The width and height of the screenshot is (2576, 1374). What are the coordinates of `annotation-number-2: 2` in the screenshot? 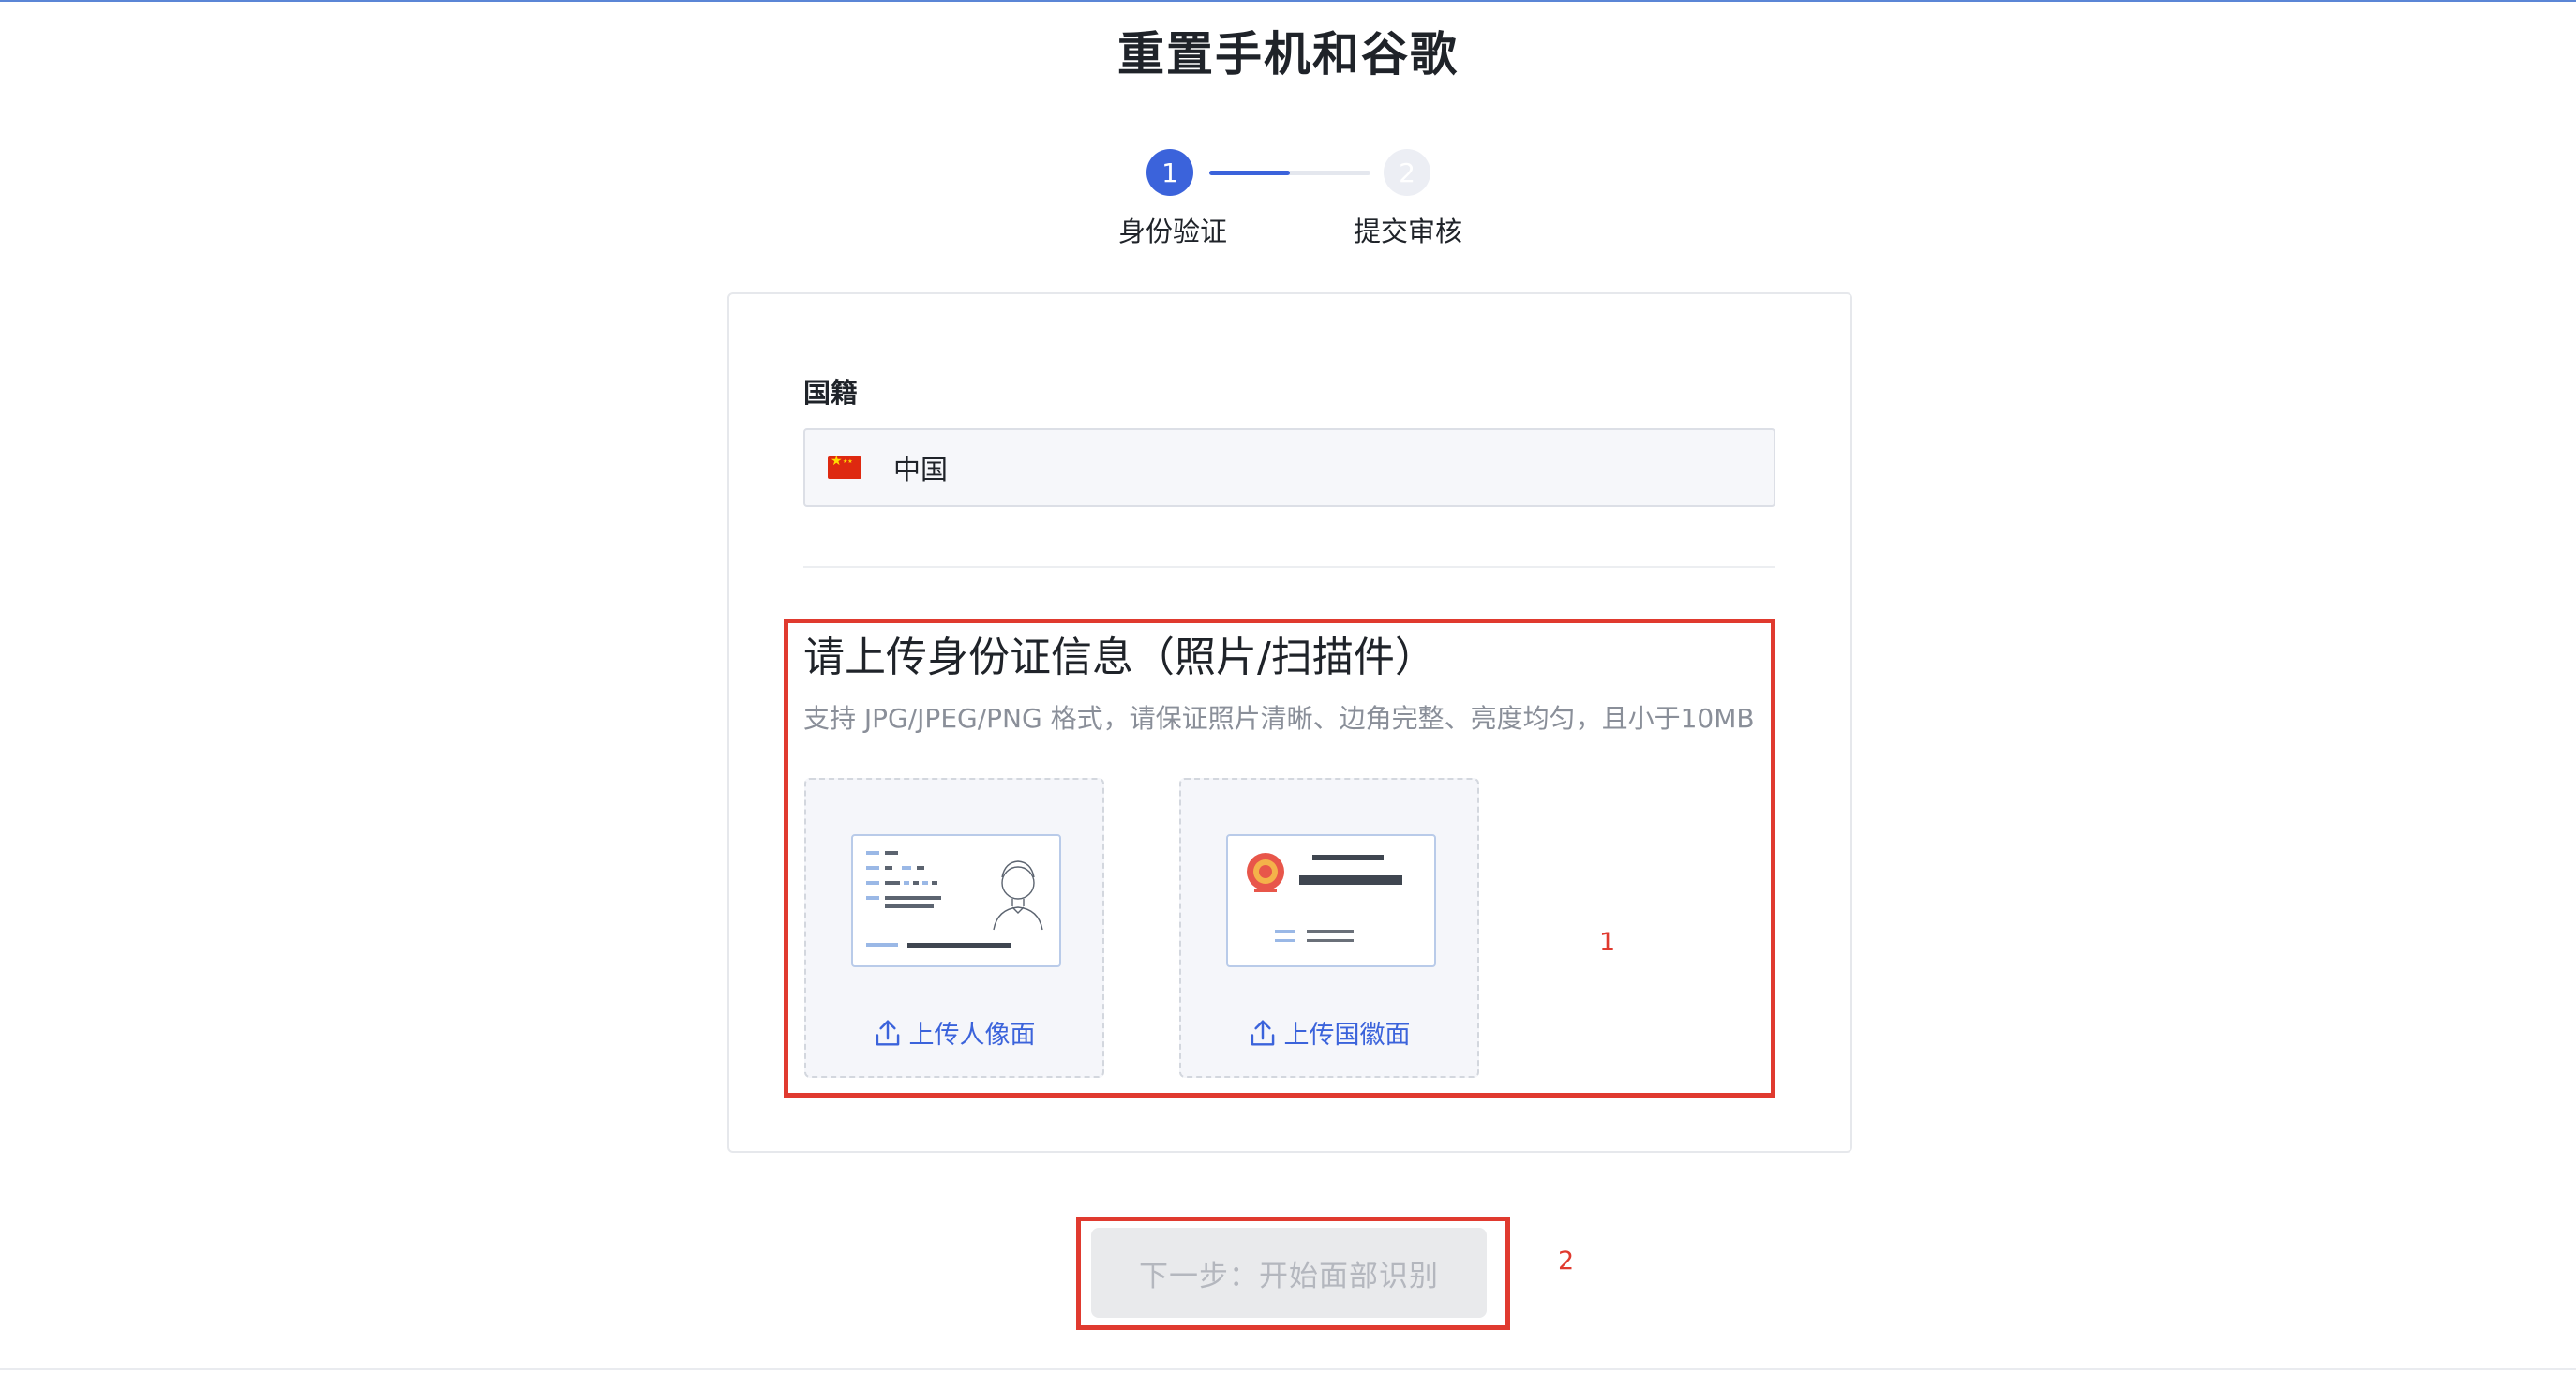 It's located at (1566, 1261).